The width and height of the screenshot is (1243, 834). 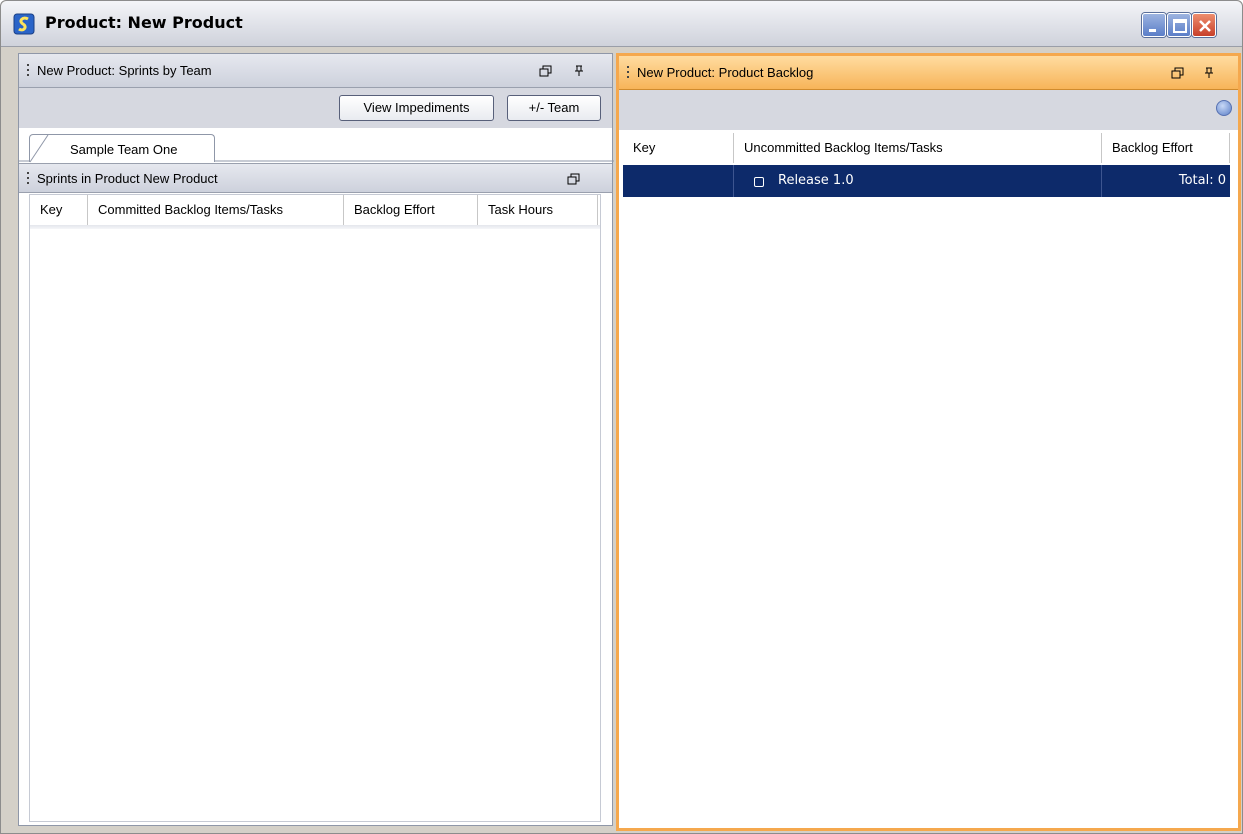 I want to click on panel-title: New Product: Sprints by Team, so click(x=124, y=70).